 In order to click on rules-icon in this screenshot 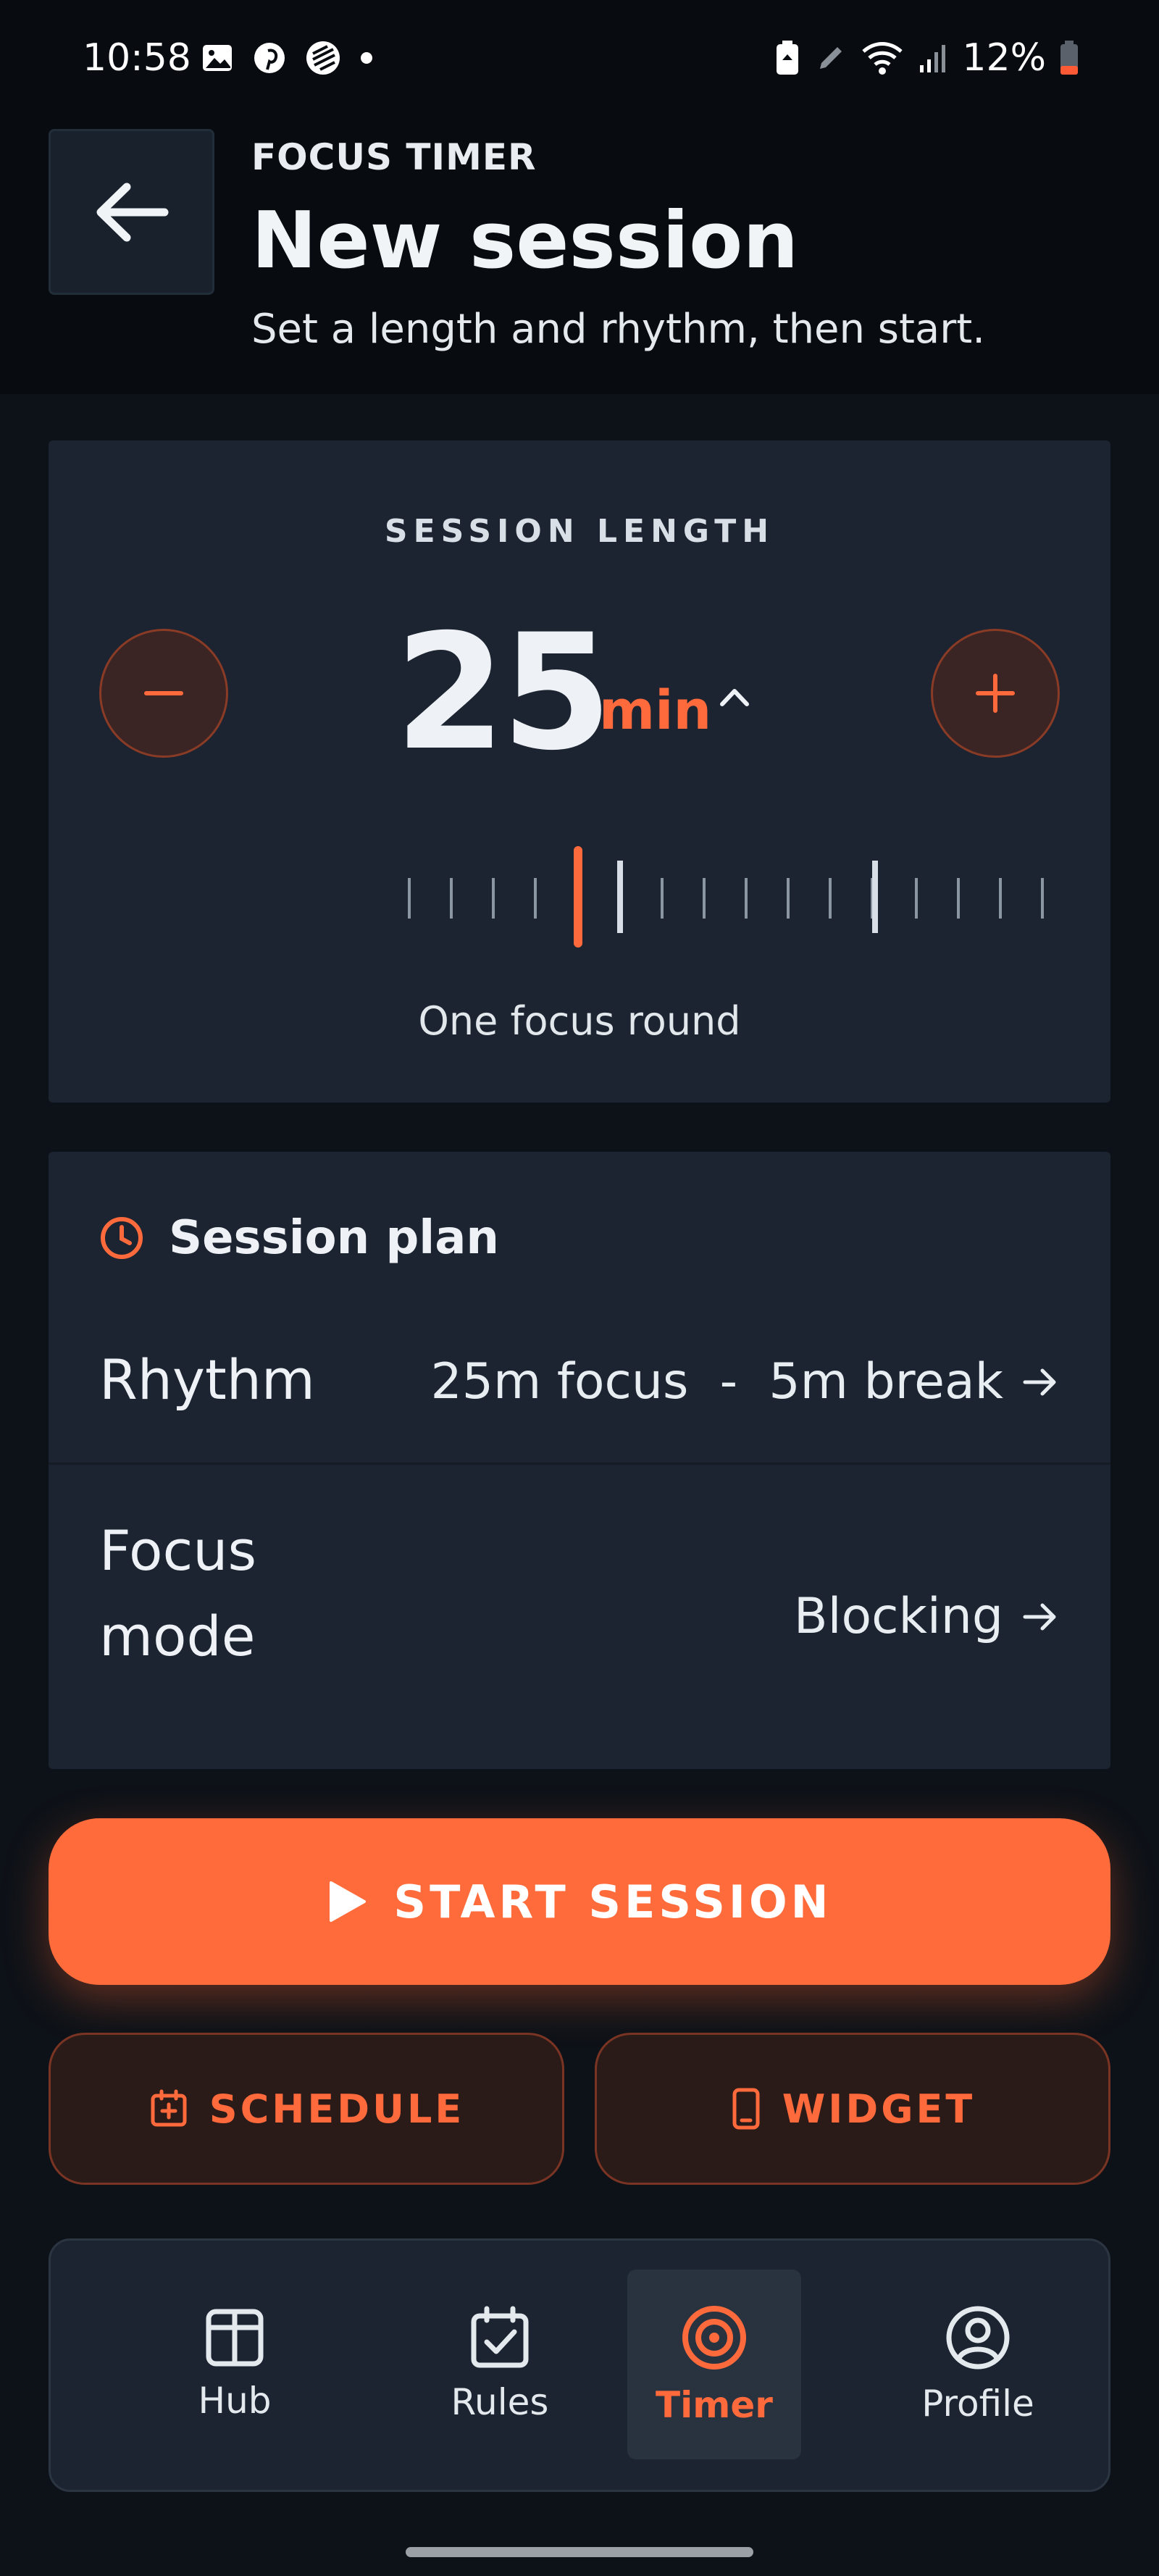, I will do `click(500, 2337)`.